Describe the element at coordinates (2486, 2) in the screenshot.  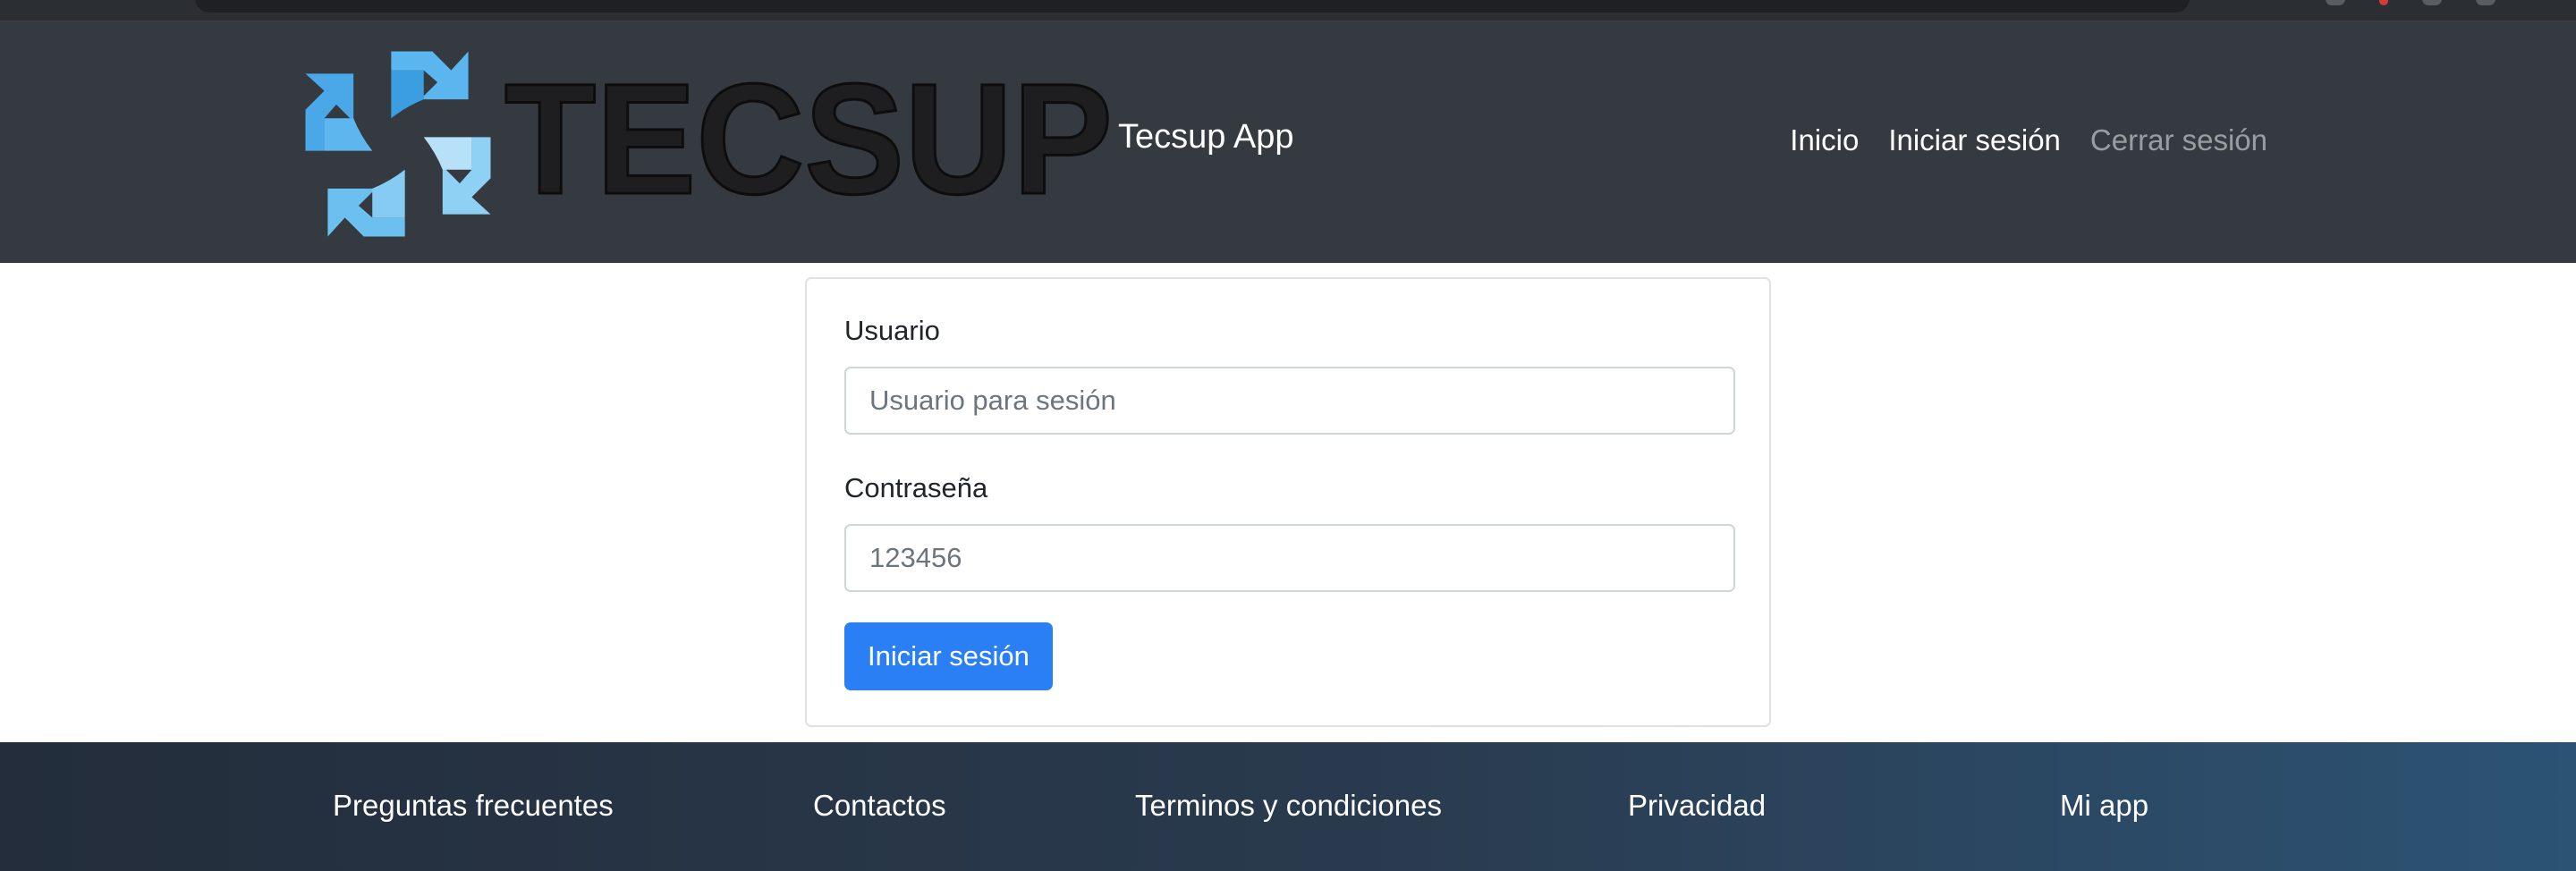
I see `profile-icon` at that location.